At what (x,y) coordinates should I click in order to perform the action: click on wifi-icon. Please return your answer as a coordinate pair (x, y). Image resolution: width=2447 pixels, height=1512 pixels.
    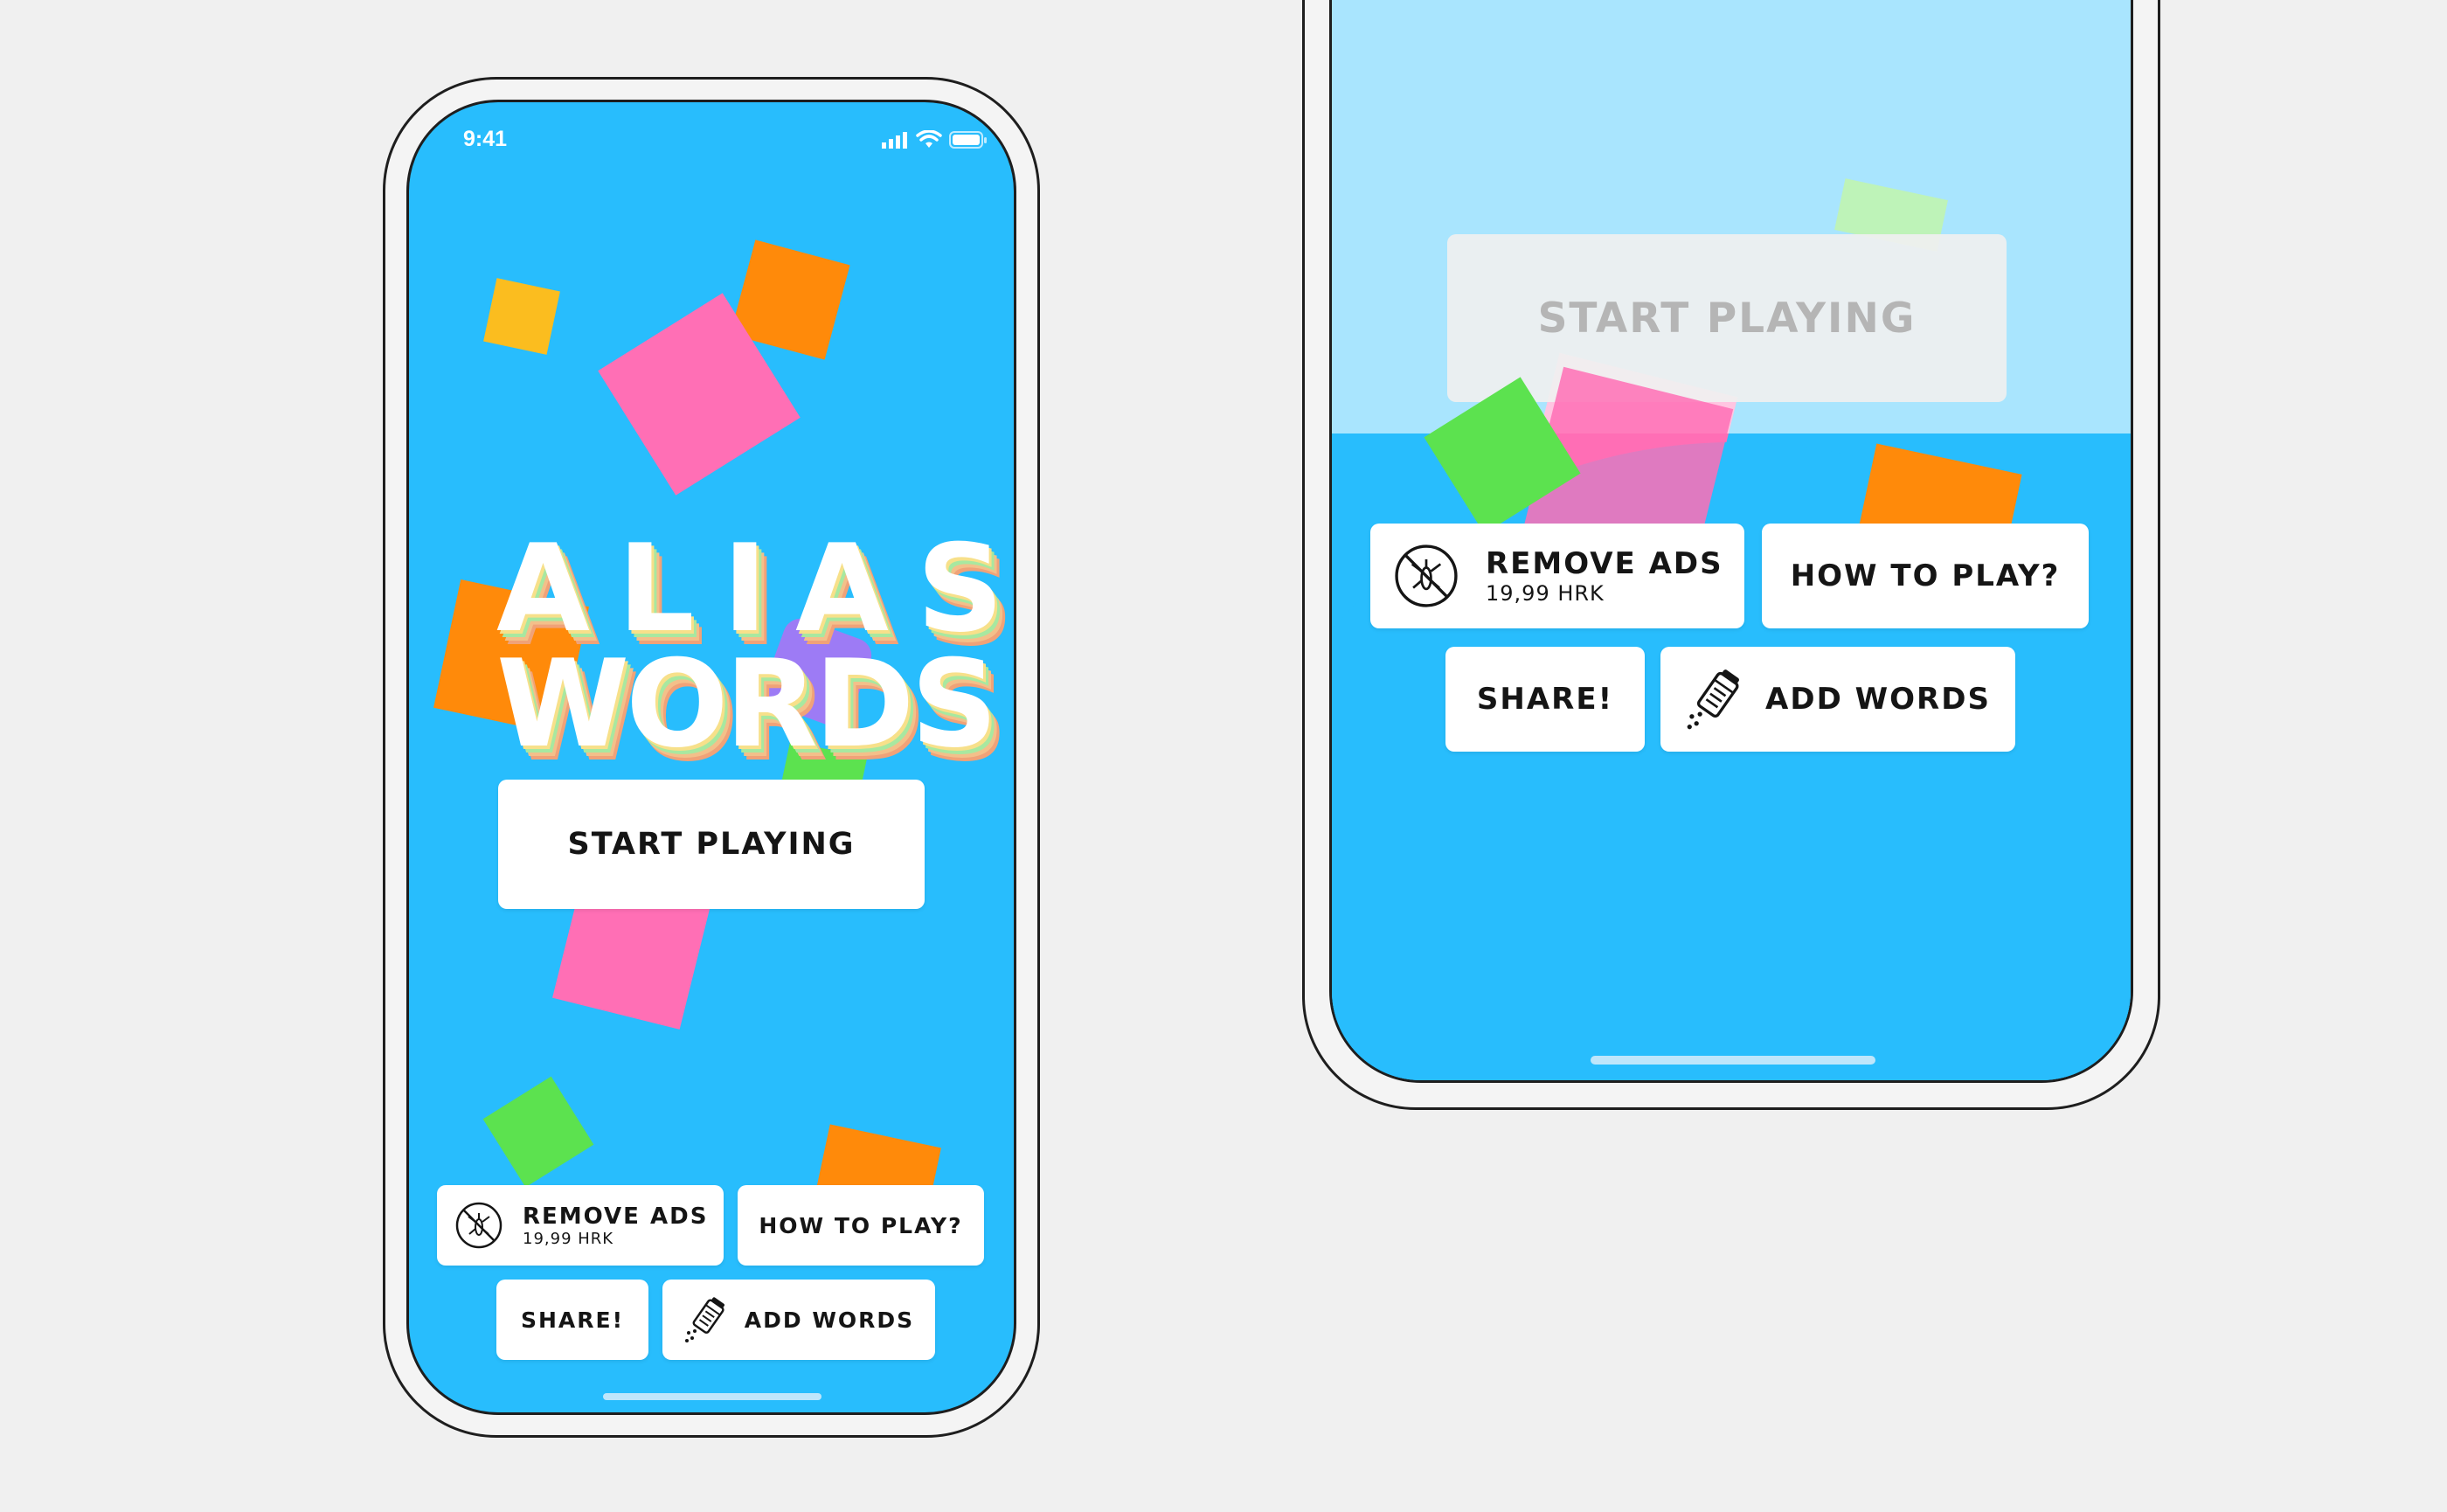
    Looking at the image, I should click on (929, 139).